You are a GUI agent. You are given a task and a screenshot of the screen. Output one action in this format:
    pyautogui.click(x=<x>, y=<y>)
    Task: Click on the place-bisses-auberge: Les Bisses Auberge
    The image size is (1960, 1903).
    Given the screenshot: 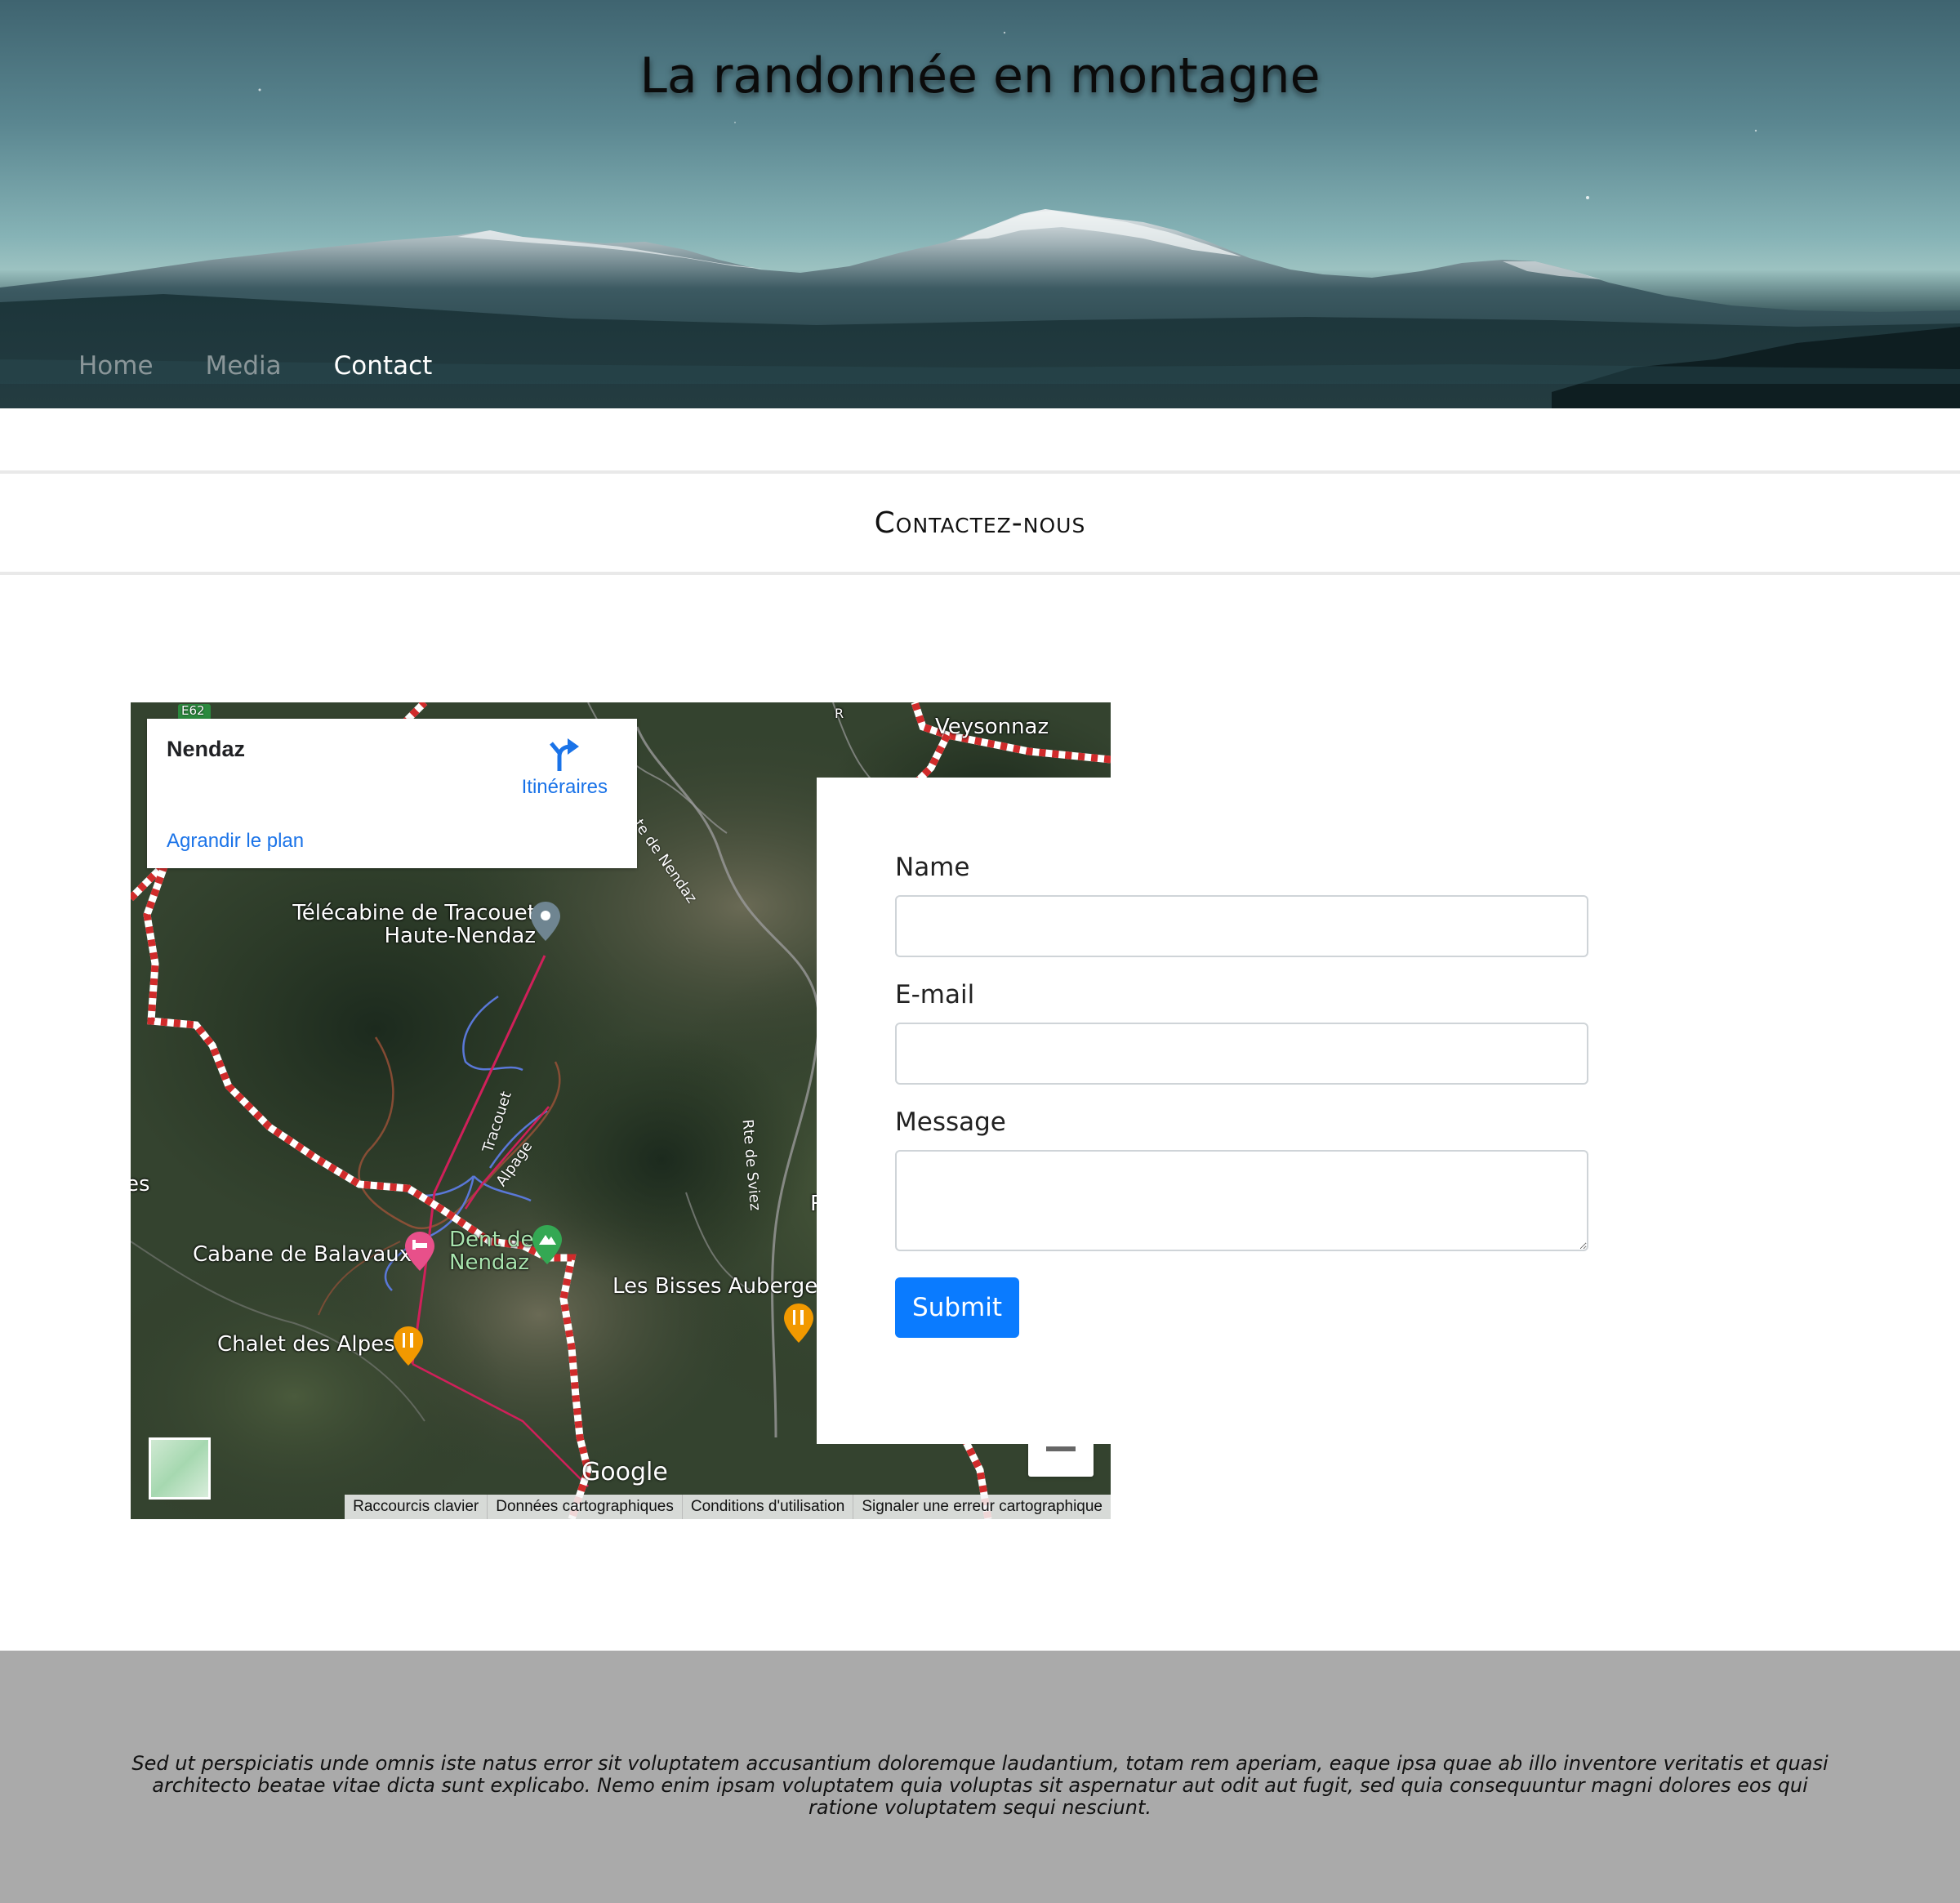 What is the action you would take?
    pyautogui.click(x=715, y=1286)
    